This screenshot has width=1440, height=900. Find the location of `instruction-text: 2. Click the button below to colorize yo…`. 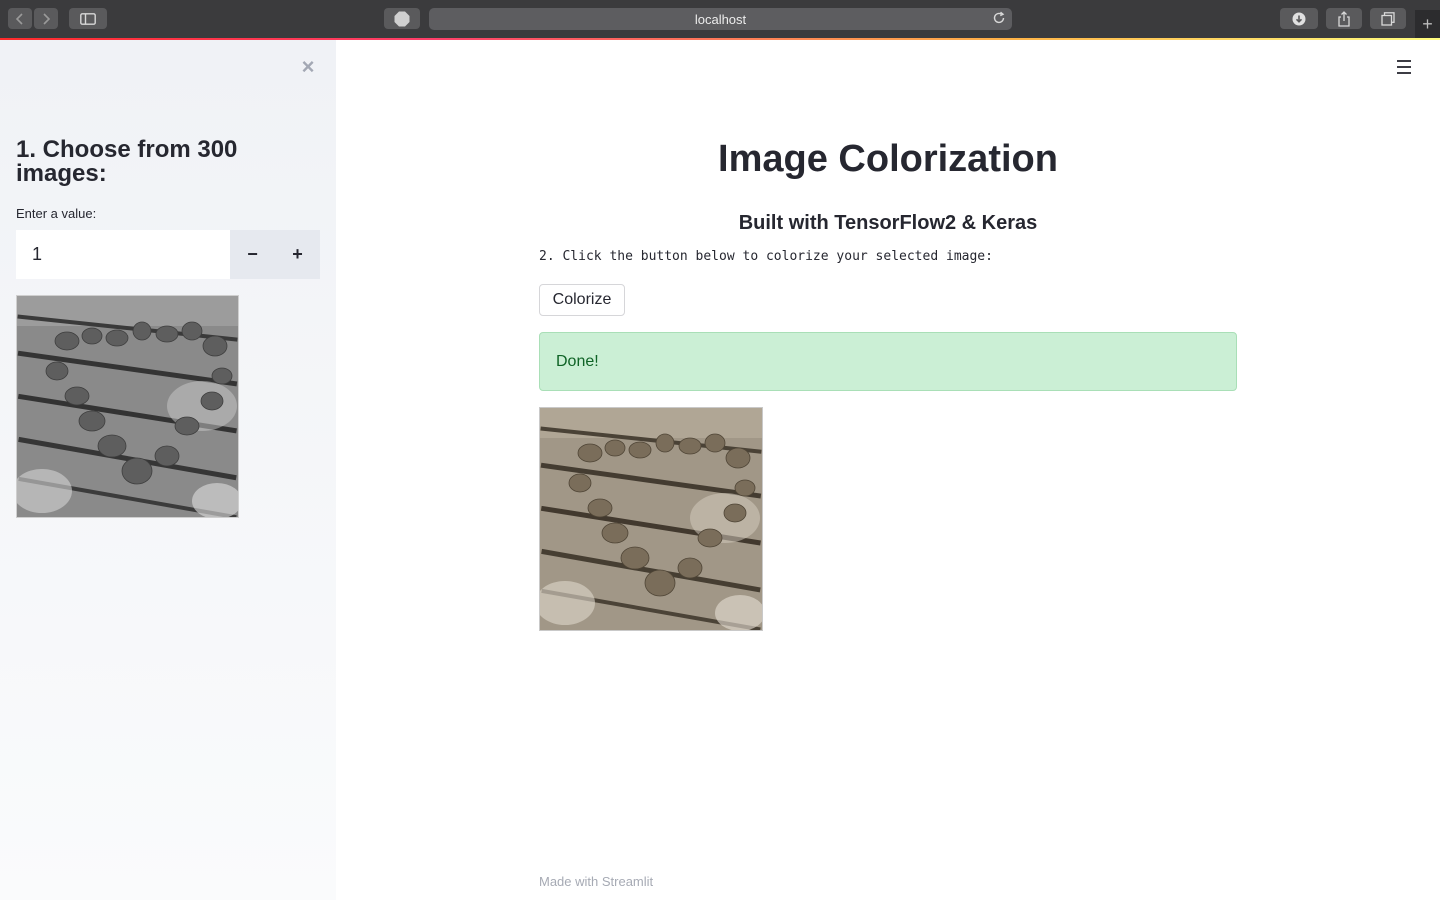

instruction-text: 2. Click the button below to colorize yo… is located at coordinates (766, 256).